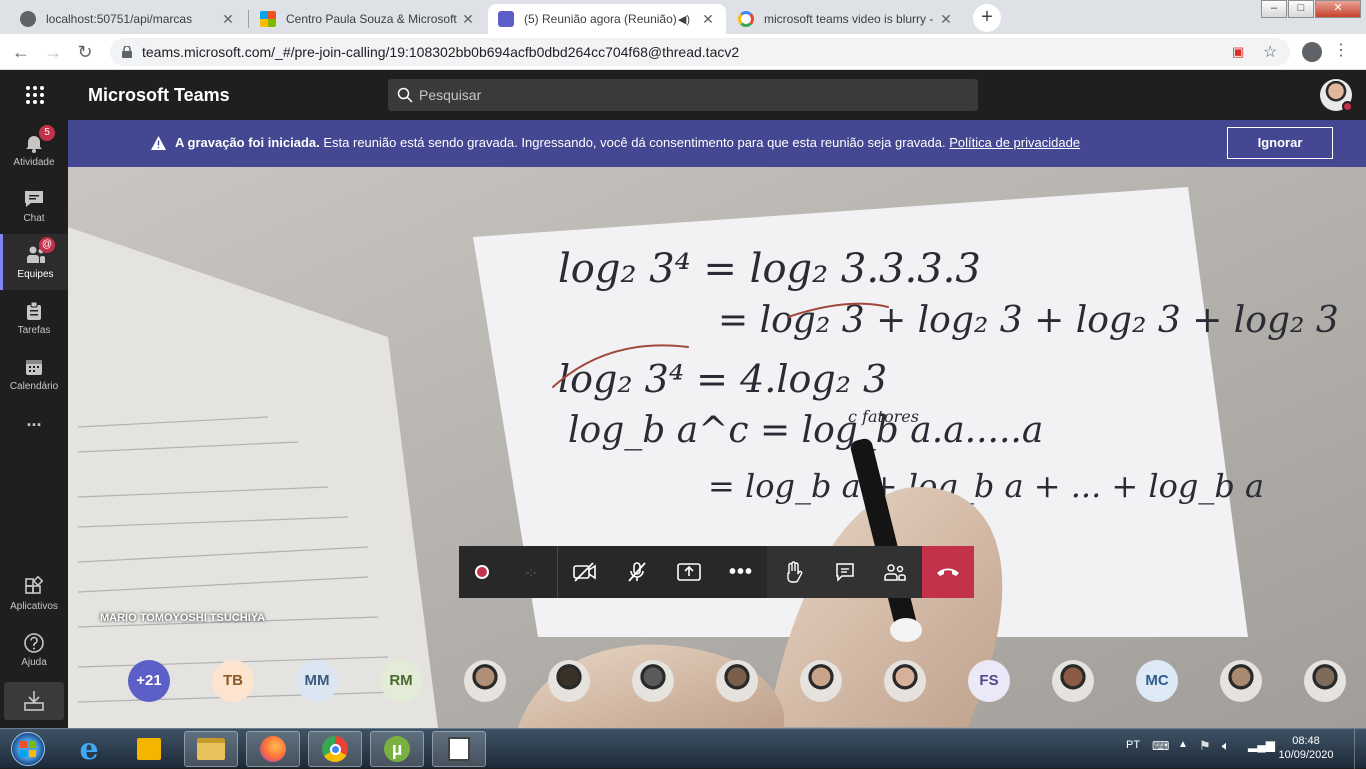 The height and width of the screenshot is (769, 1366). What do you see at coordinates (805, 430) in the screenshot?
I see `math-line-4: log_b a^c = log_b a.a.....a` at bounding box center [805, 430].